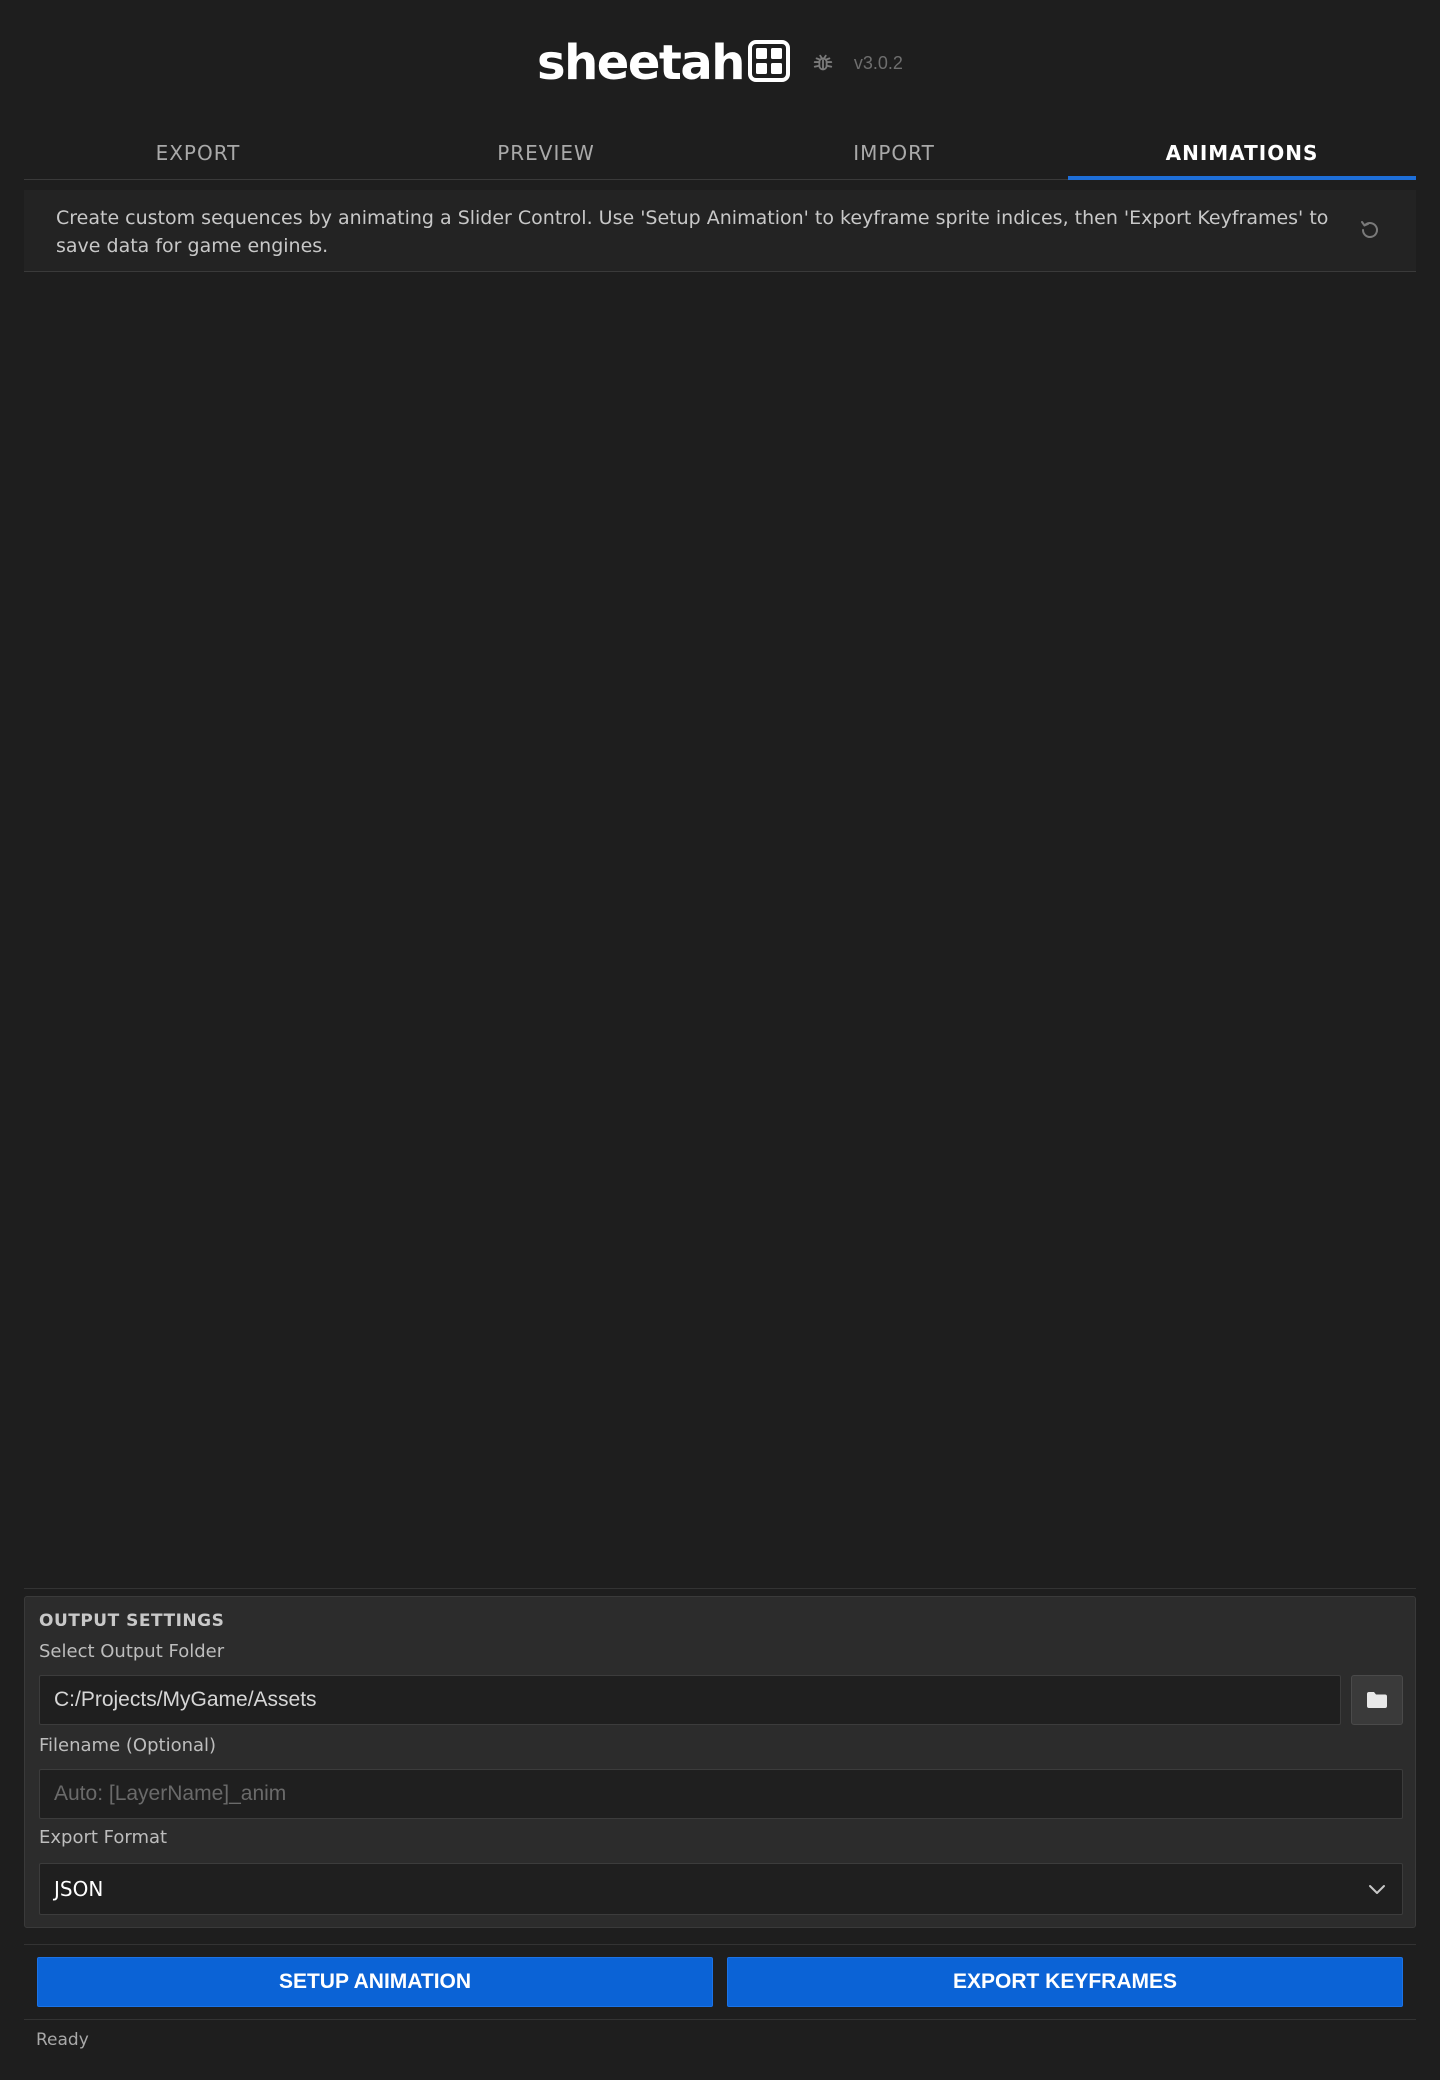  I want to click on output-folder-input, so click(690, 1700).